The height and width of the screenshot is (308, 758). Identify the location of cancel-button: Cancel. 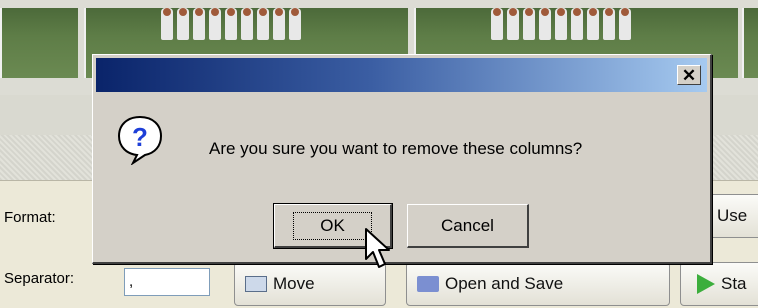
(468, 226).